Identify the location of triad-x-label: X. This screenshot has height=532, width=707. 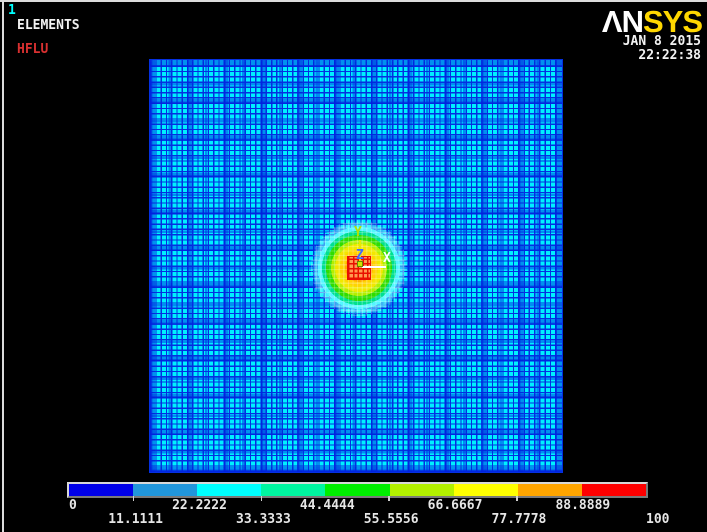
(387, 258).